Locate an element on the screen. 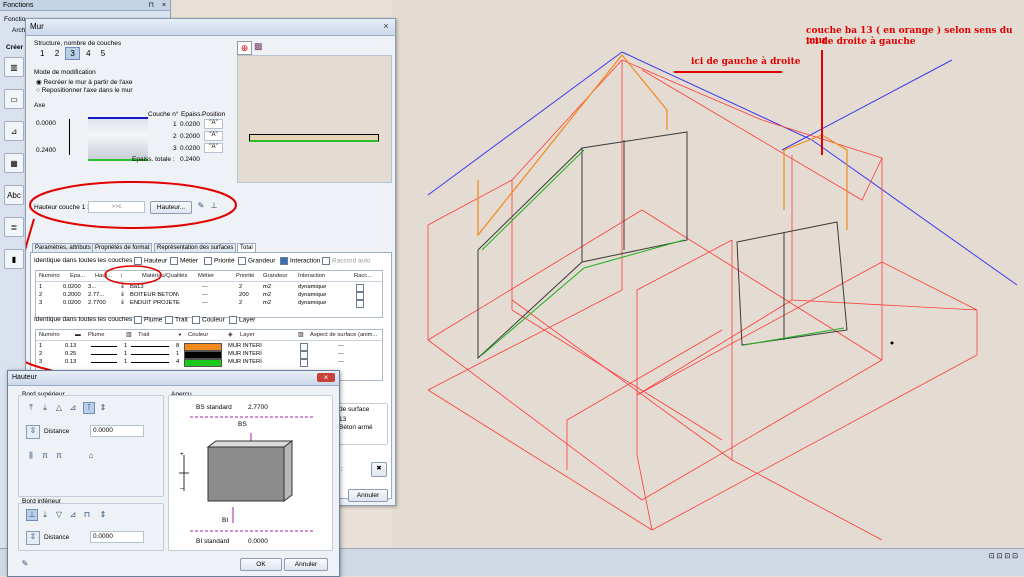 The image size is (1024, 577). beam-icon: π is located at coordinates (45, 456).